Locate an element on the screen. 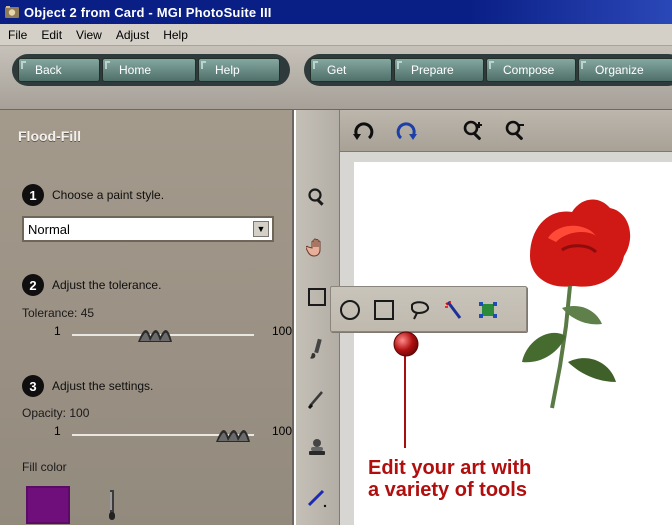  callout-text: Edit your art with a variety of tools is located at coordinates (498, 479).